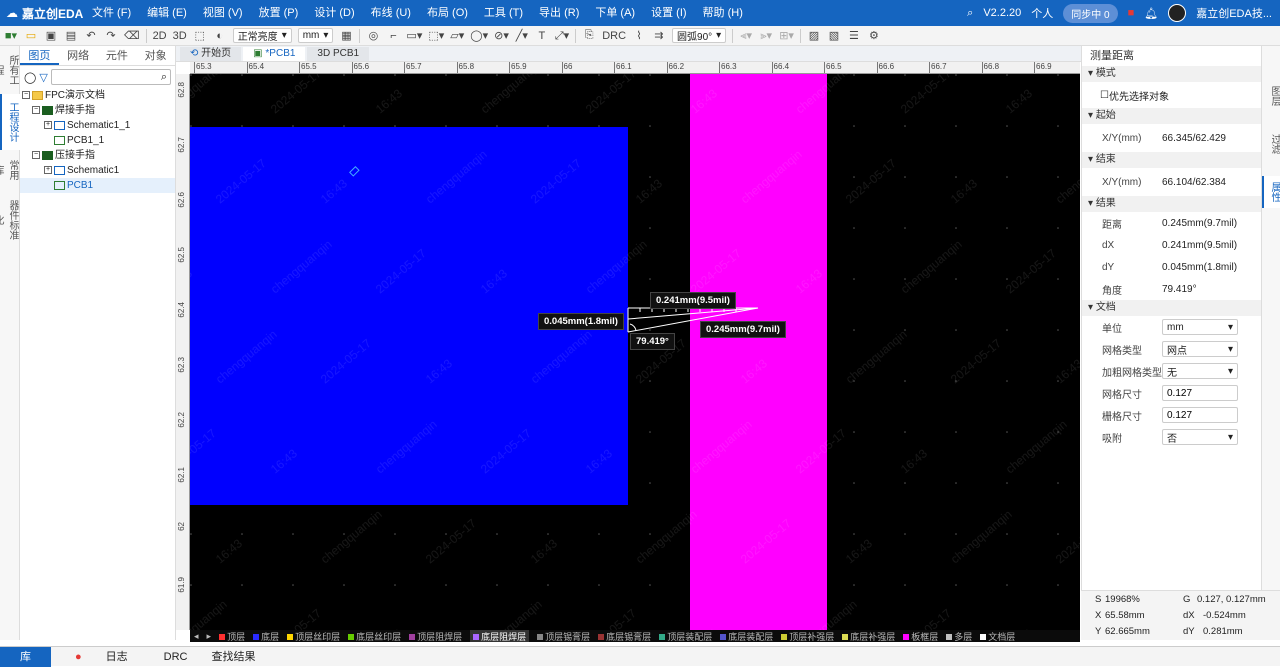 This screenshot has width=1280, height=667. I want to click on app-logo: ☁ 嘉立创EDA, so click(42, 13).